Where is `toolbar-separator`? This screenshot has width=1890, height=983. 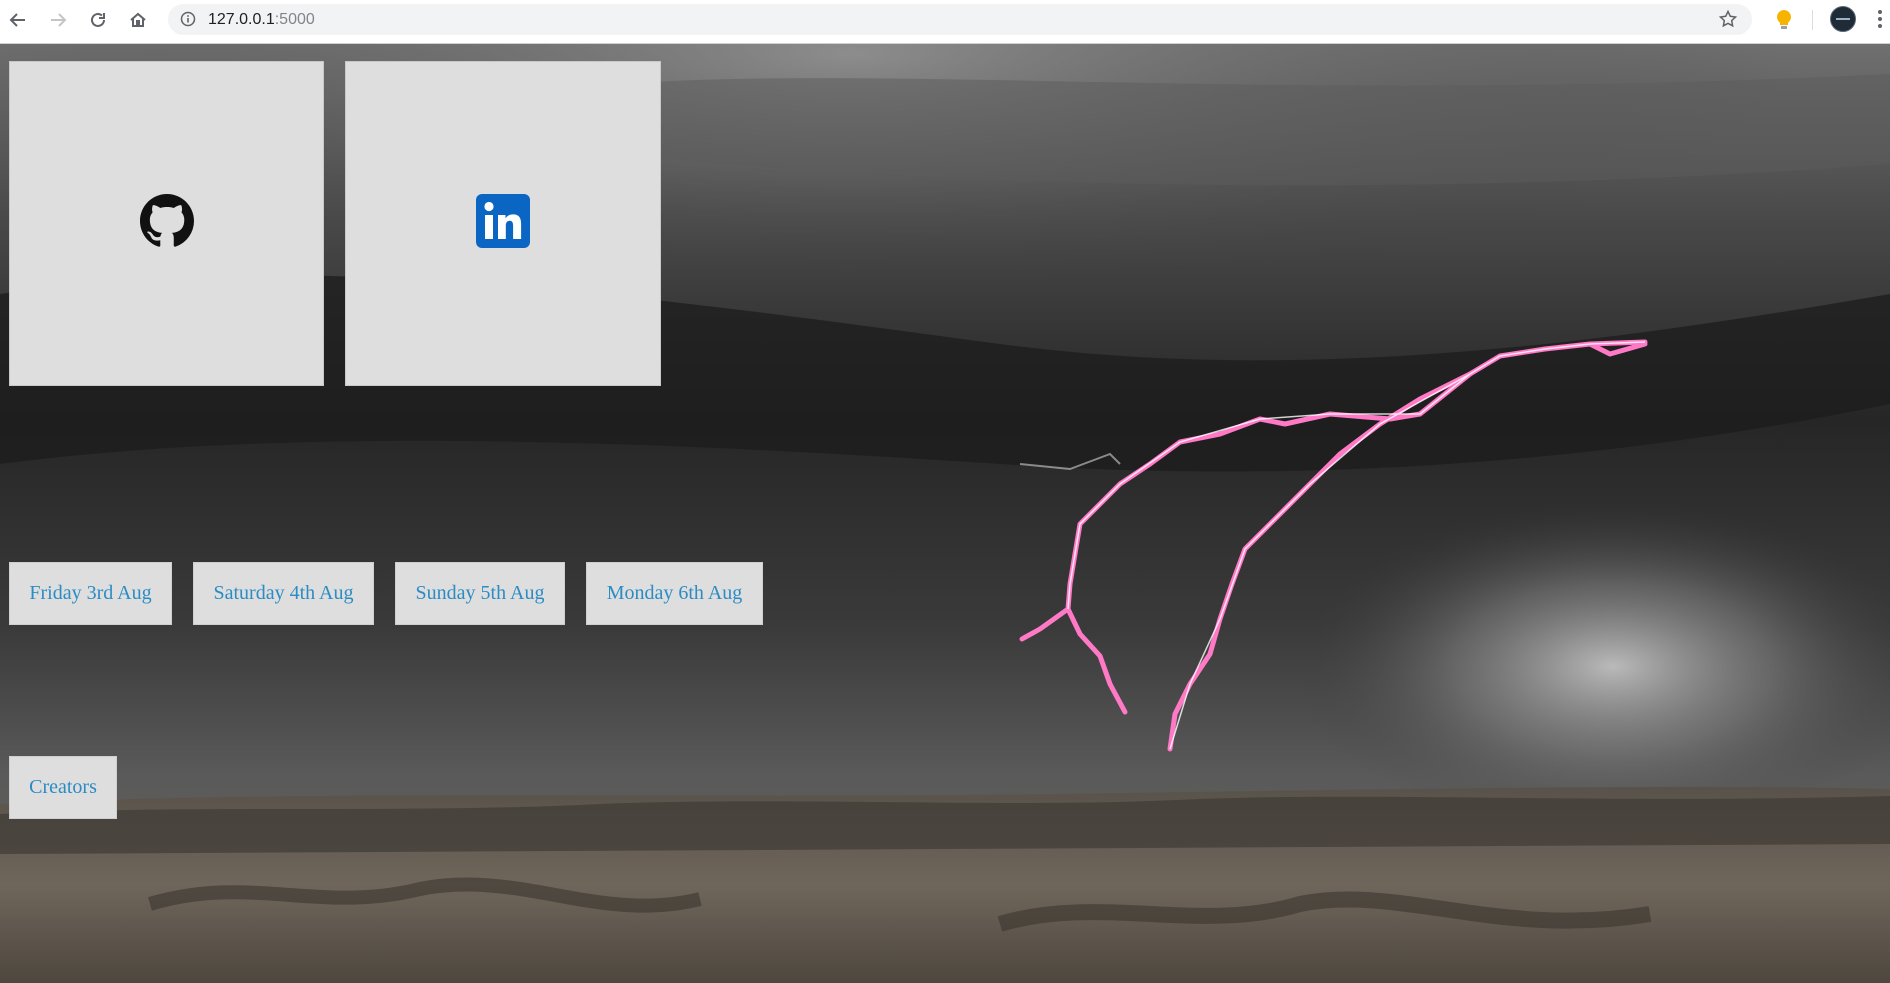 toolbar-separator is located at coordinates (1812, 20).